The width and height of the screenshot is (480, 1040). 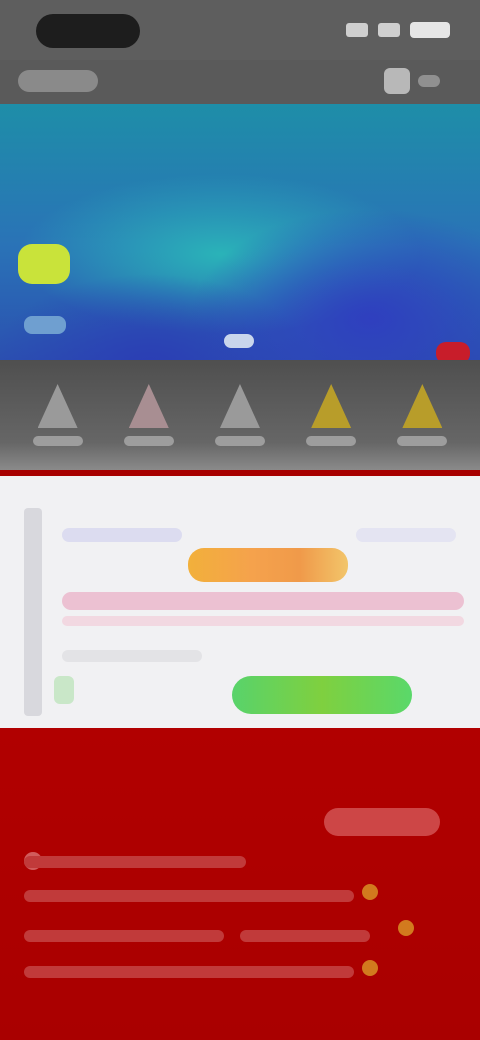 I want to click on card-highlight, so click(x=268, y=565).